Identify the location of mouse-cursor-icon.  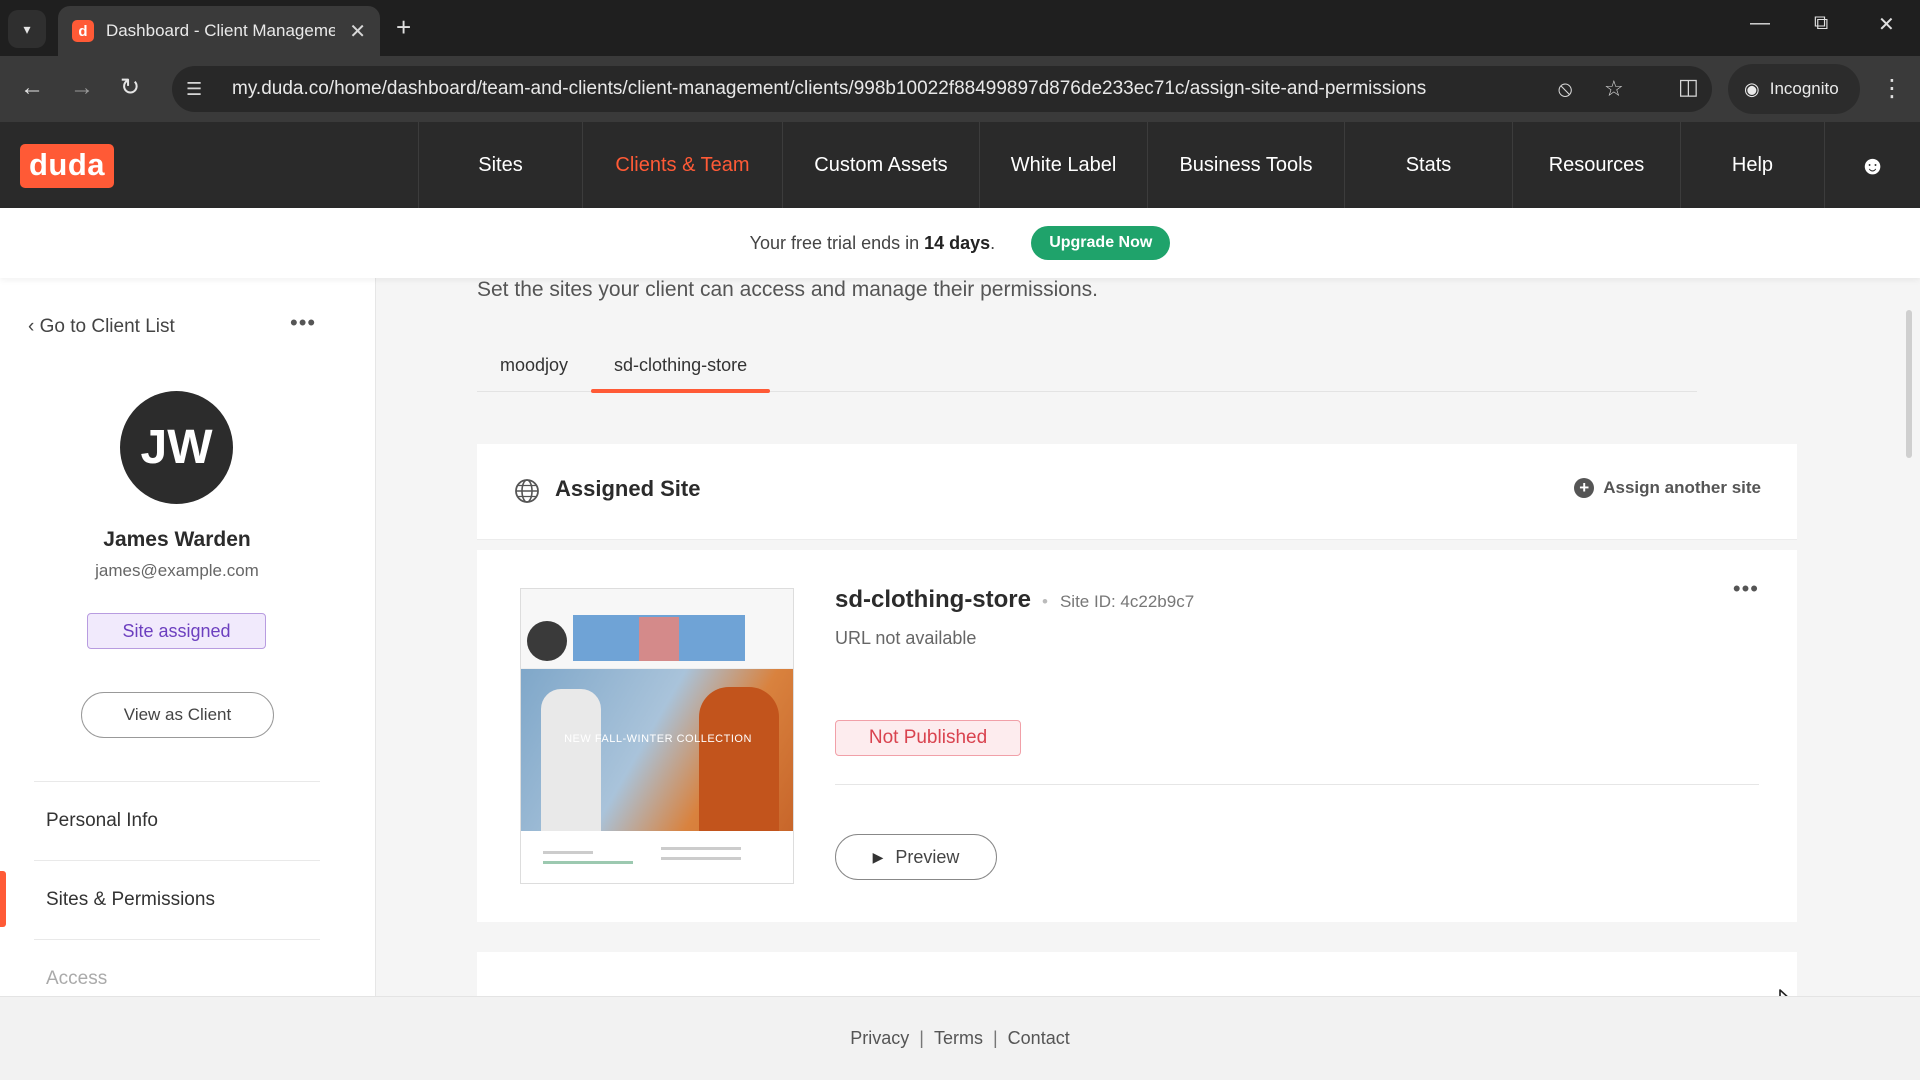
(1783, 992).